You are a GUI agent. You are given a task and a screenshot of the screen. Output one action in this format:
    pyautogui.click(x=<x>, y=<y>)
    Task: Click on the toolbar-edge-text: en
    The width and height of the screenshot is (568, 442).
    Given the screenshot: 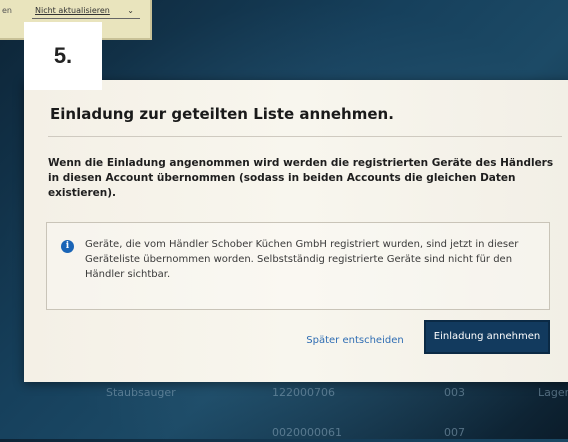 What is the action you would take?
    pyautogui.click(x=7, y=10)
    